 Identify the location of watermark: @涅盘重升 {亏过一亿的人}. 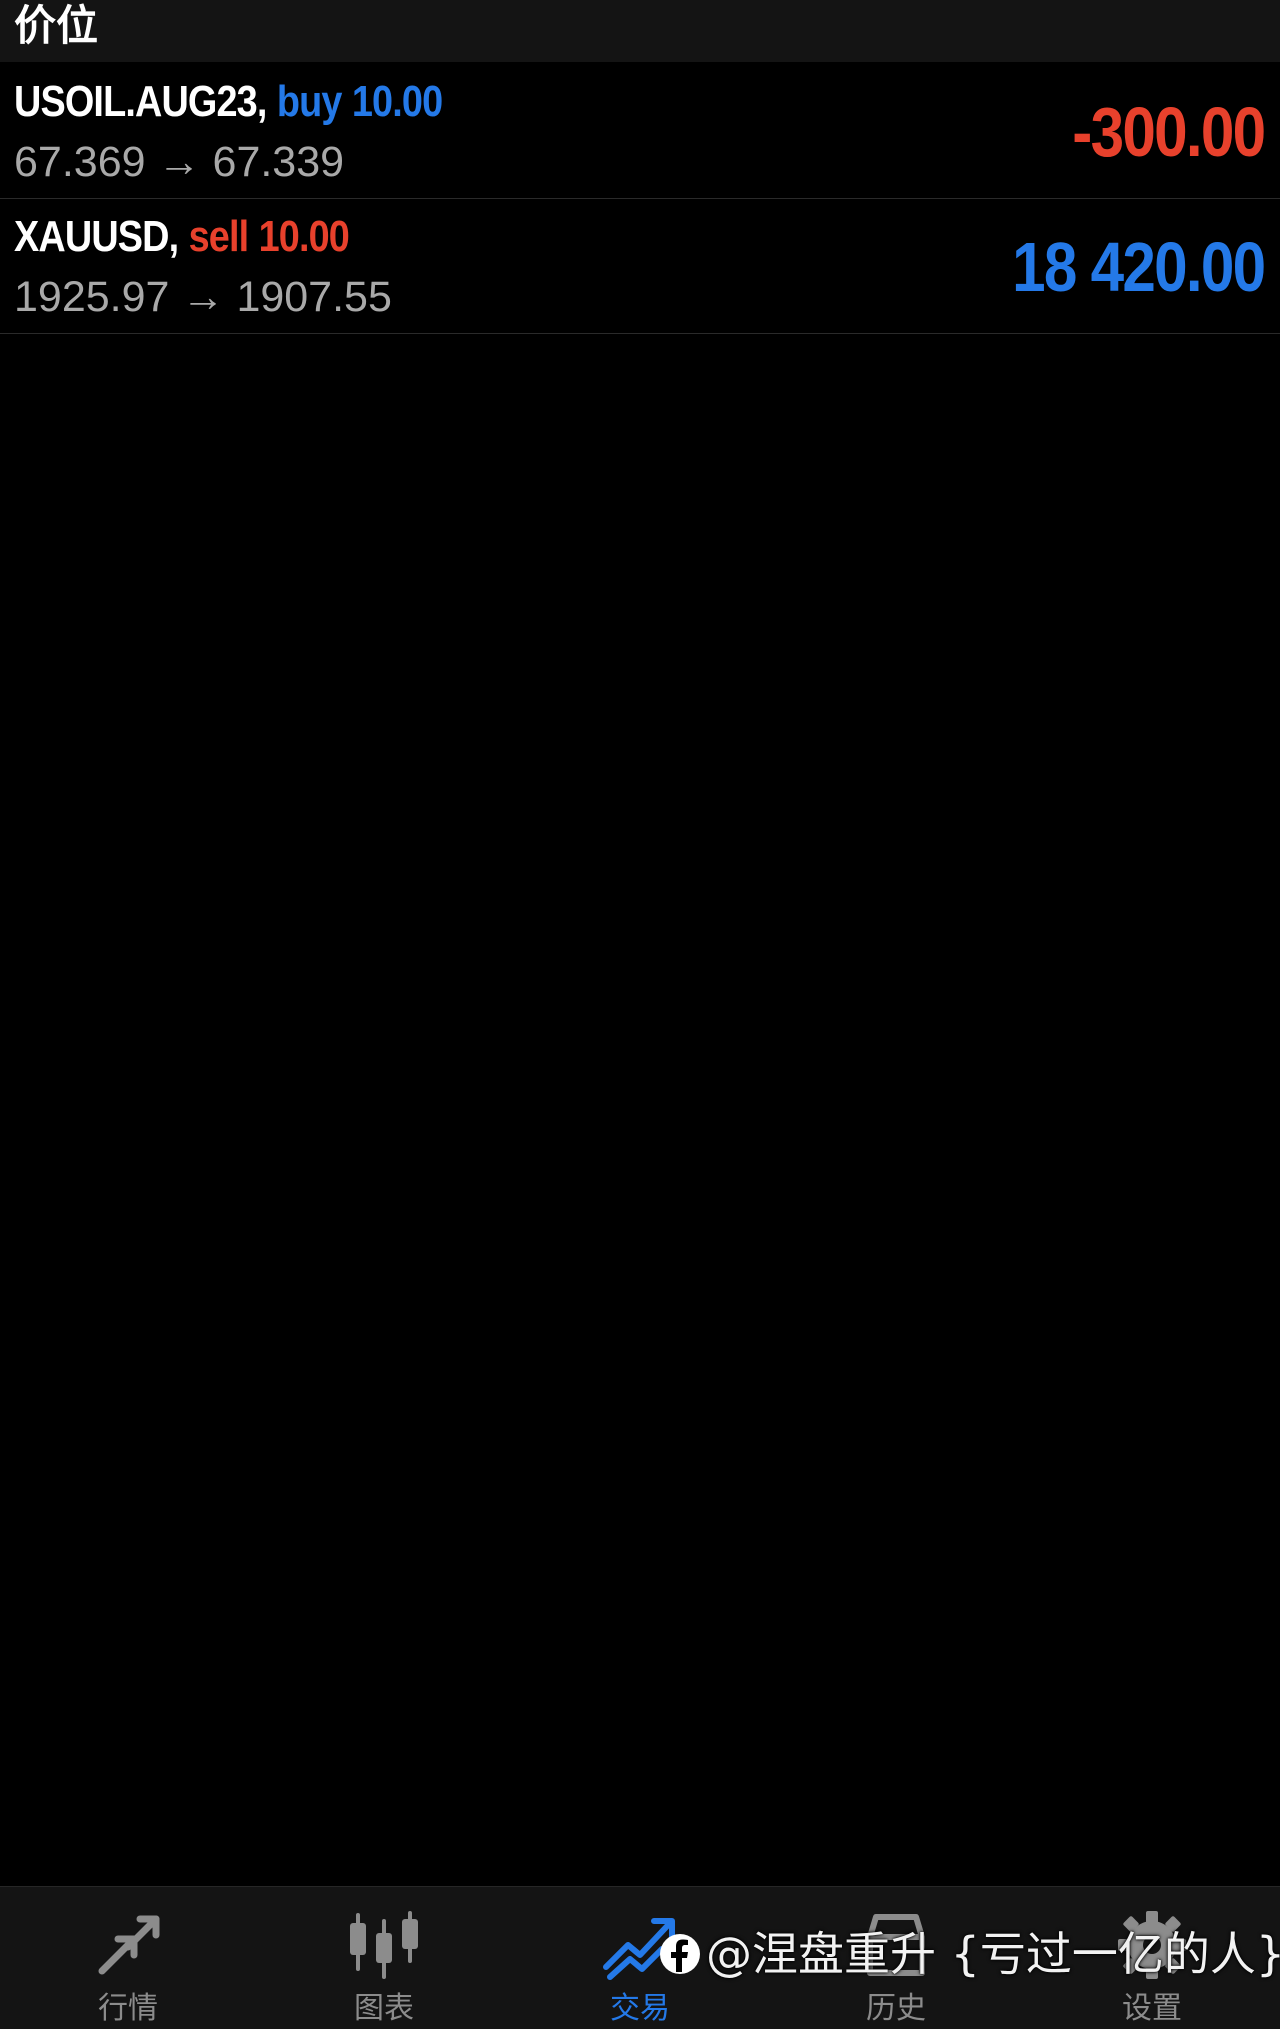
(969, 1954).